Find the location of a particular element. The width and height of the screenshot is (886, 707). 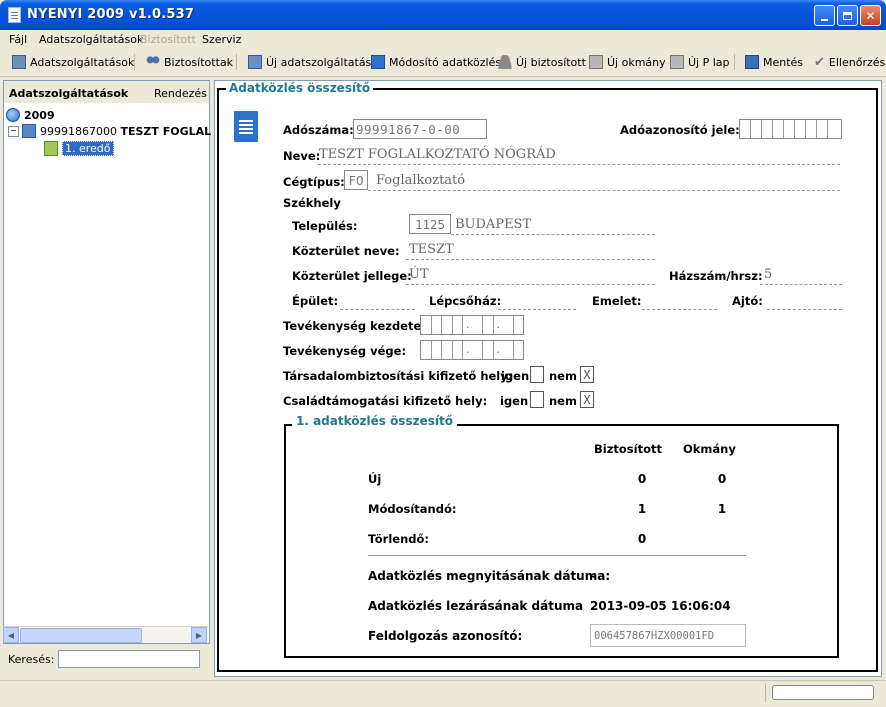

tax-number-field: 99991867-0-00 is located at coordinates (420, 129).